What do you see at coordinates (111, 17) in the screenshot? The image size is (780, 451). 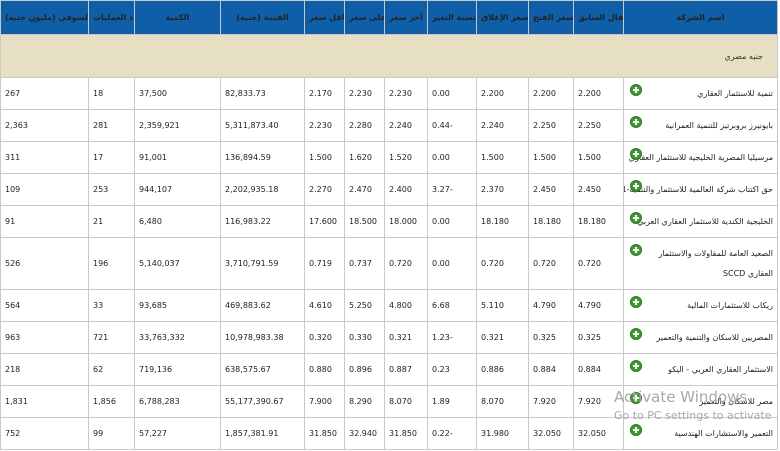 I see `header-trades: عدد العمليات` at bounding box center [111, 17].